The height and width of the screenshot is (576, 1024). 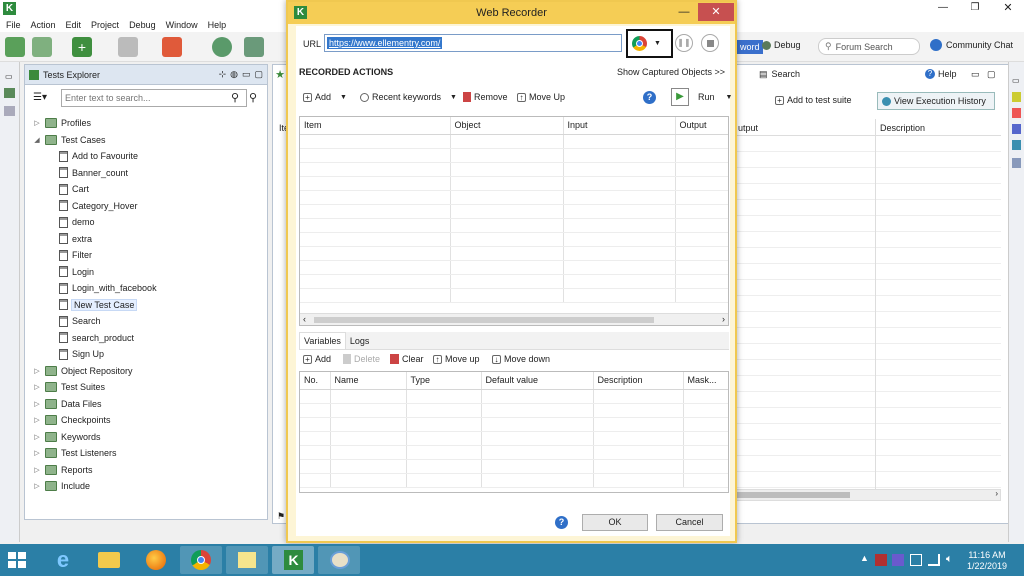 What do you see at coordinates (315, 381) in the screenshot?
I see `column-header-no: No.` at bounding box center [315, 381].